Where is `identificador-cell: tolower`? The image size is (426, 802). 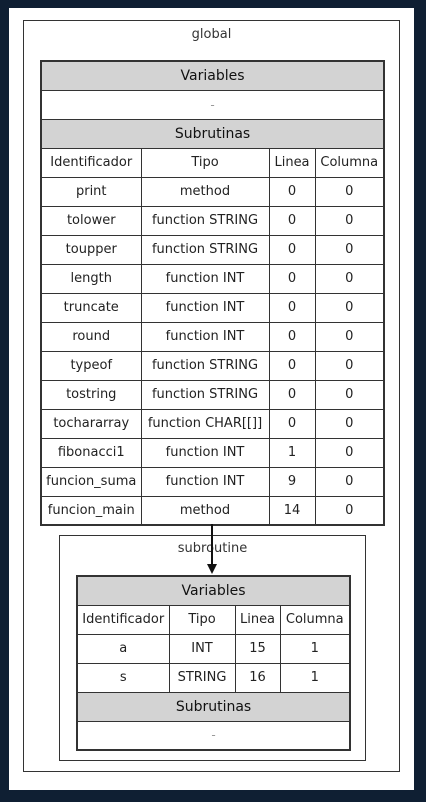 identificador-cell: tolower is located at coordinates (91, 220).